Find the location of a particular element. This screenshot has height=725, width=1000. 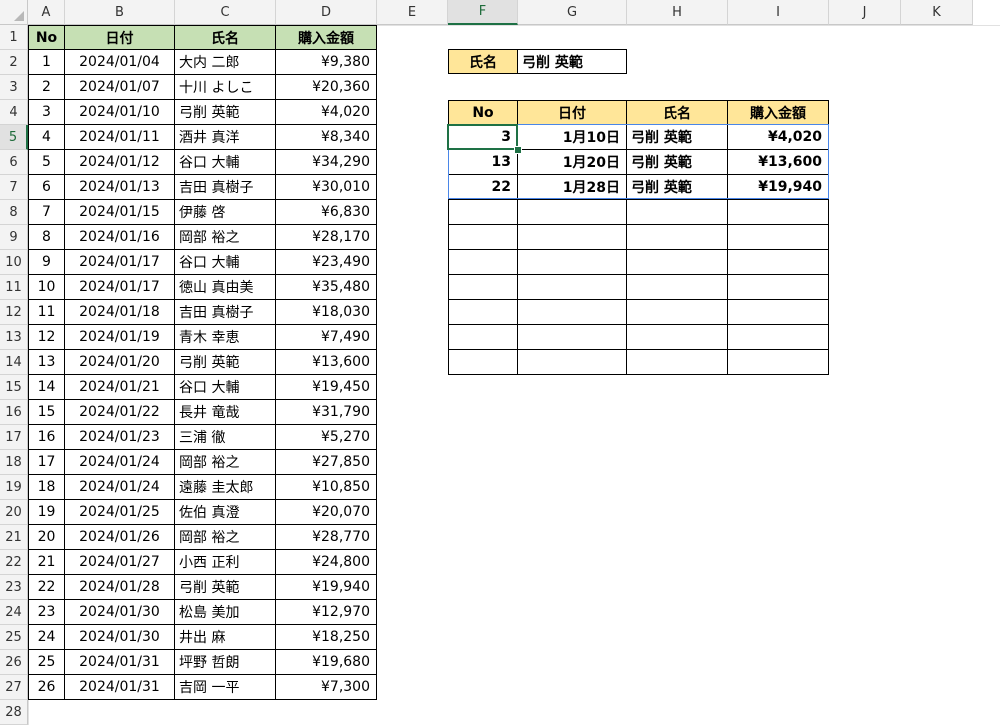

source-table-cell: 5 is located at coordinates (46, 162).